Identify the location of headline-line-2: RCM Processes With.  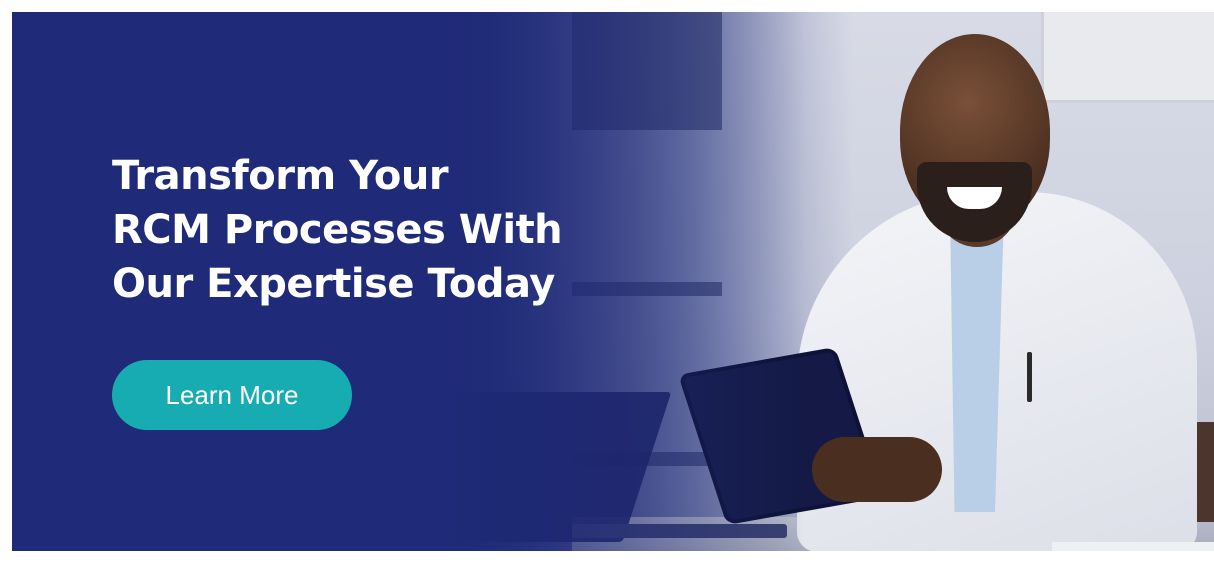
(337, 230).